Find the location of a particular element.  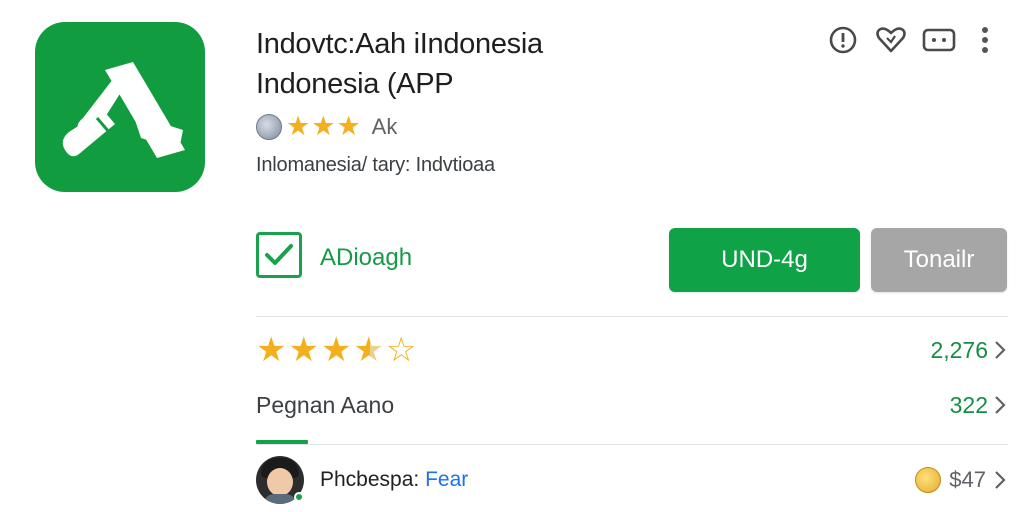

badge-icon is located at coordinates (269, 127).